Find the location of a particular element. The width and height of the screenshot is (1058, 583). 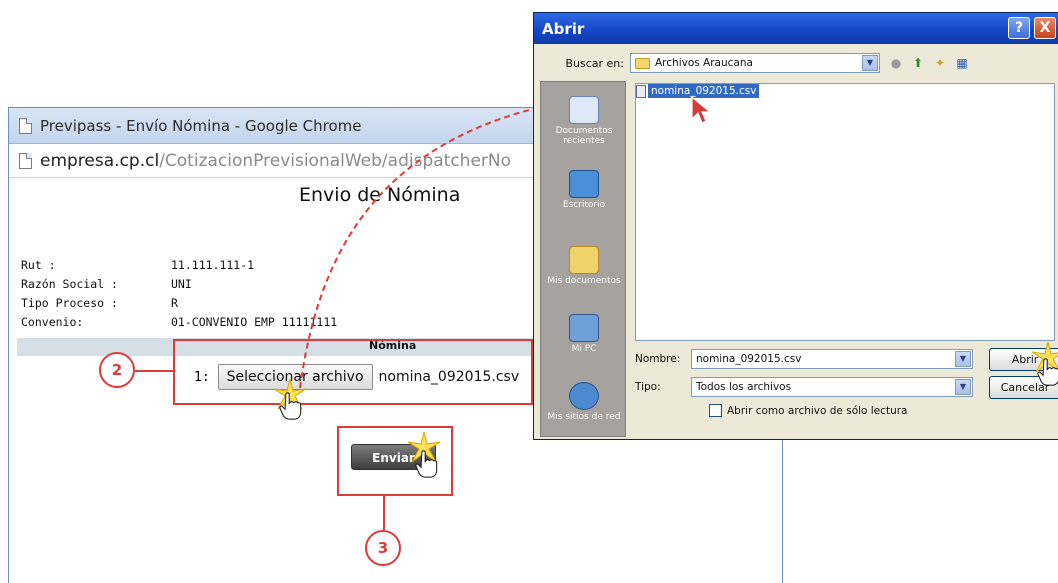

readonly-checkbox-row: Abrir como archivo de sólo lectura is located at coordinates (808, 410).